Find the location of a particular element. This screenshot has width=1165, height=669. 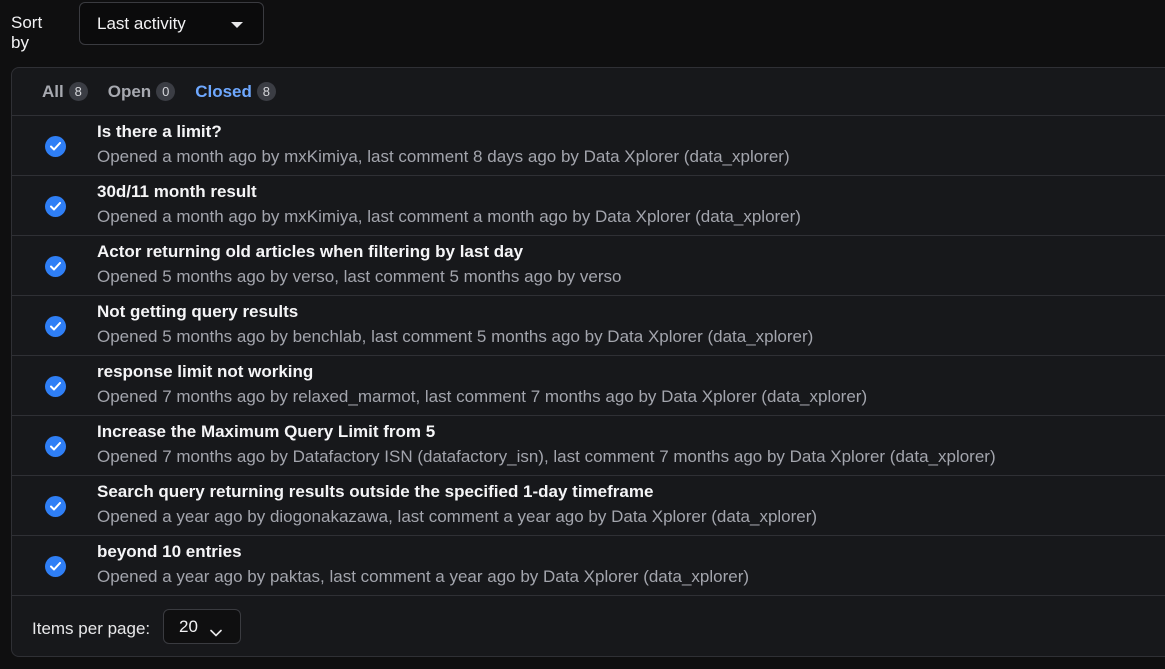

caret-down-icon is located at coordinates (237, 25).